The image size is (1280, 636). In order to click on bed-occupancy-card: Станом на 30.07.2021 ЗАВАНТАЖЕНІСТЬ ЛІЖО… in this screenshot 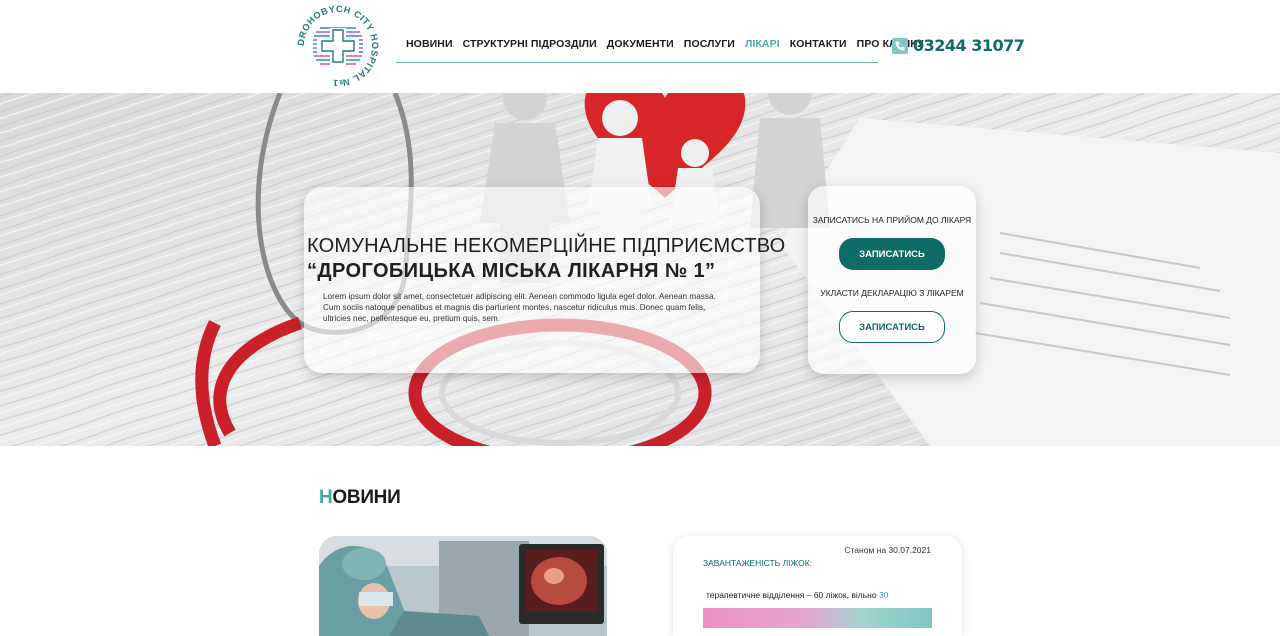, I will do `click(817, 586)`.